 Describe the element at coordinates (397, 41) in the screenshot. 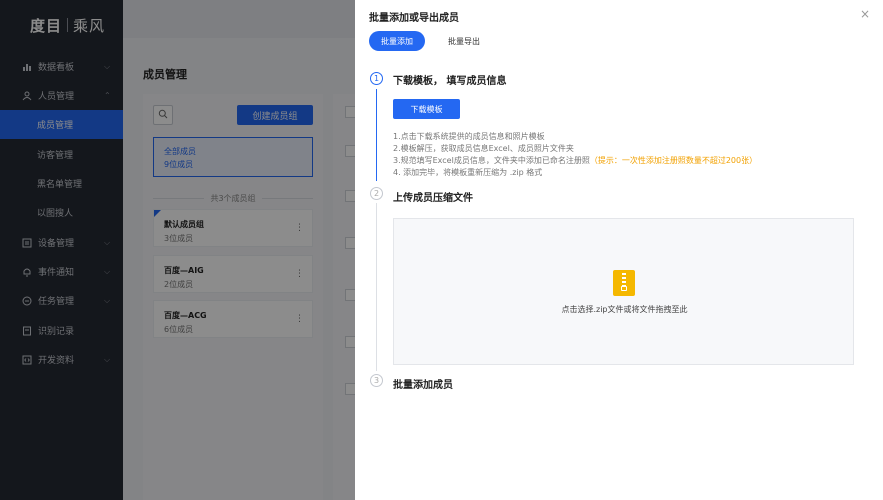

I see `tab-batch-add: 批量添加` at that location.